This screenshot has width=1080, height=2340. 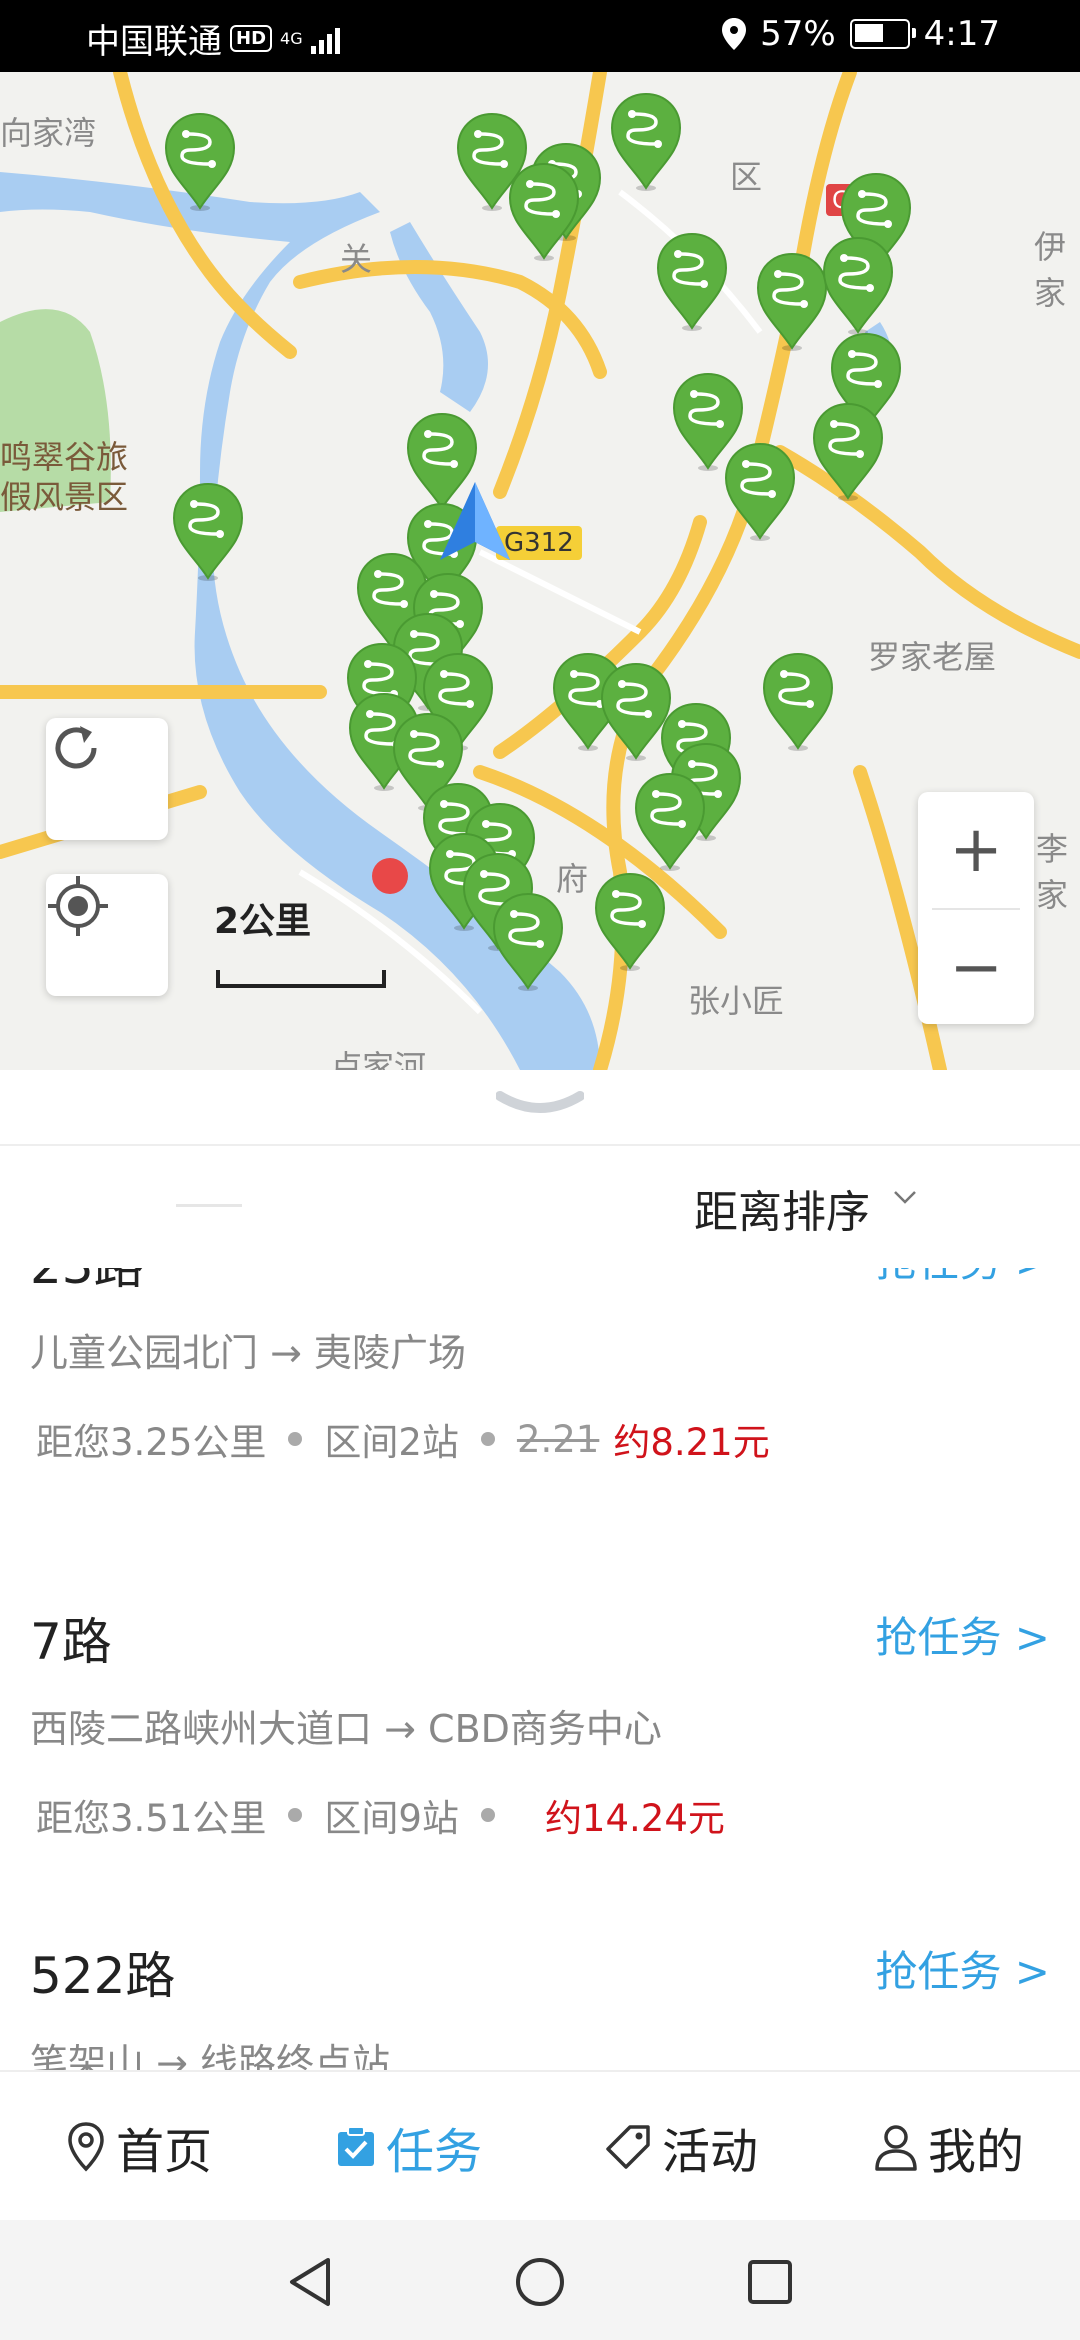 What do you see at coordinates (710, 2152) in the screenshot?
I see `tab-label: 活动` at bounding box center [710, 2152].